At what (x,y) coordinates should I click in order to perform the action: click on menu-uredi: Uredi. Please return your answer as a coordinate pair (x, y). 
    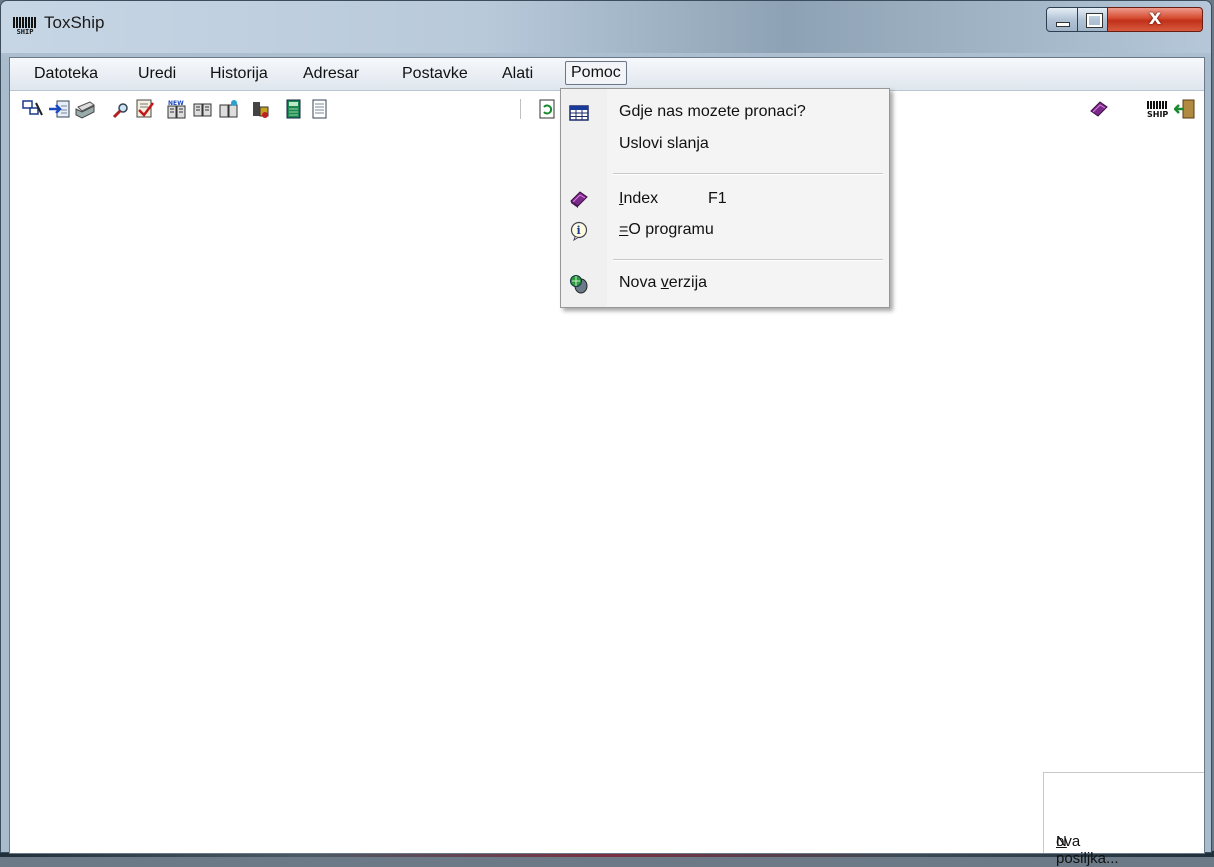
    Looking at the image, I should click on (157, 74).